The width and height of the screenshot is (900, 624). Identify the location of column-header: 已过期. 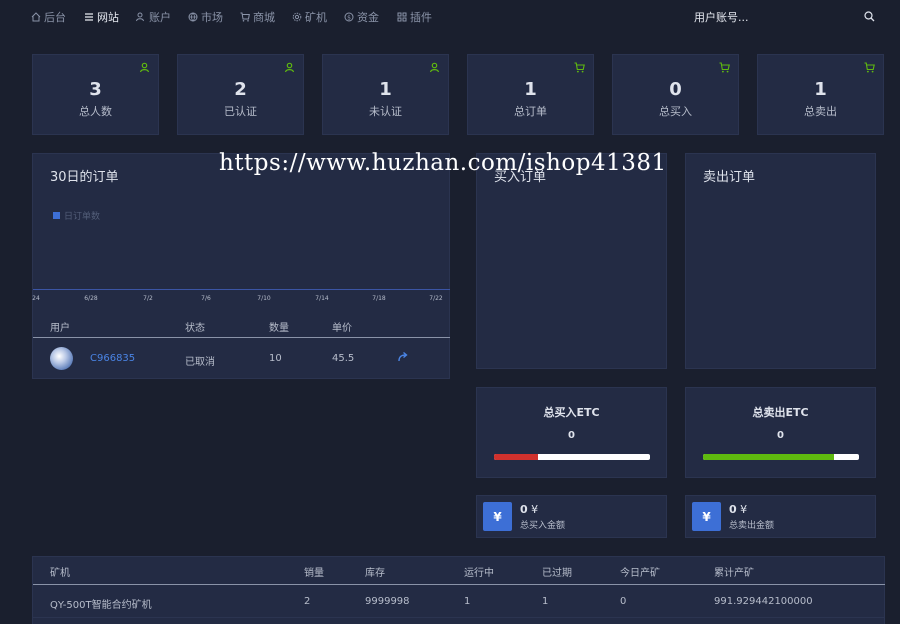
(557, 573).